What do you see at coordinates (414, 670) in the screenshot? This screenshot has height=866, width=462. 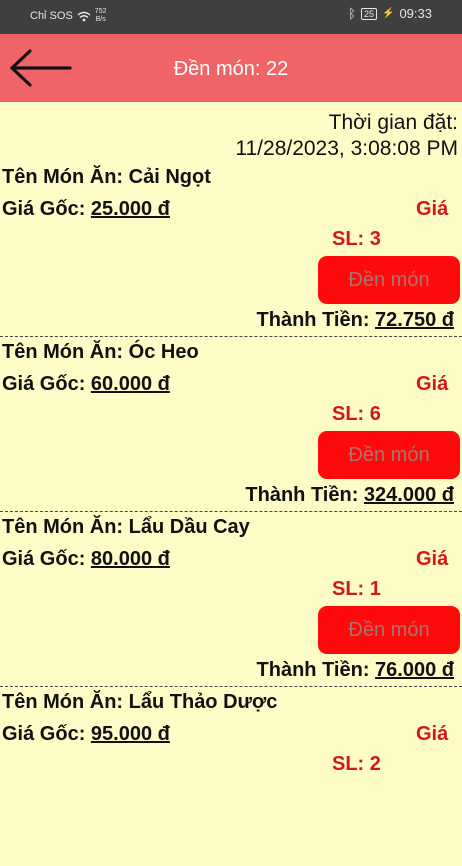 I see `line-total-value: 76.000 đ` at bounding box center [414, 670].